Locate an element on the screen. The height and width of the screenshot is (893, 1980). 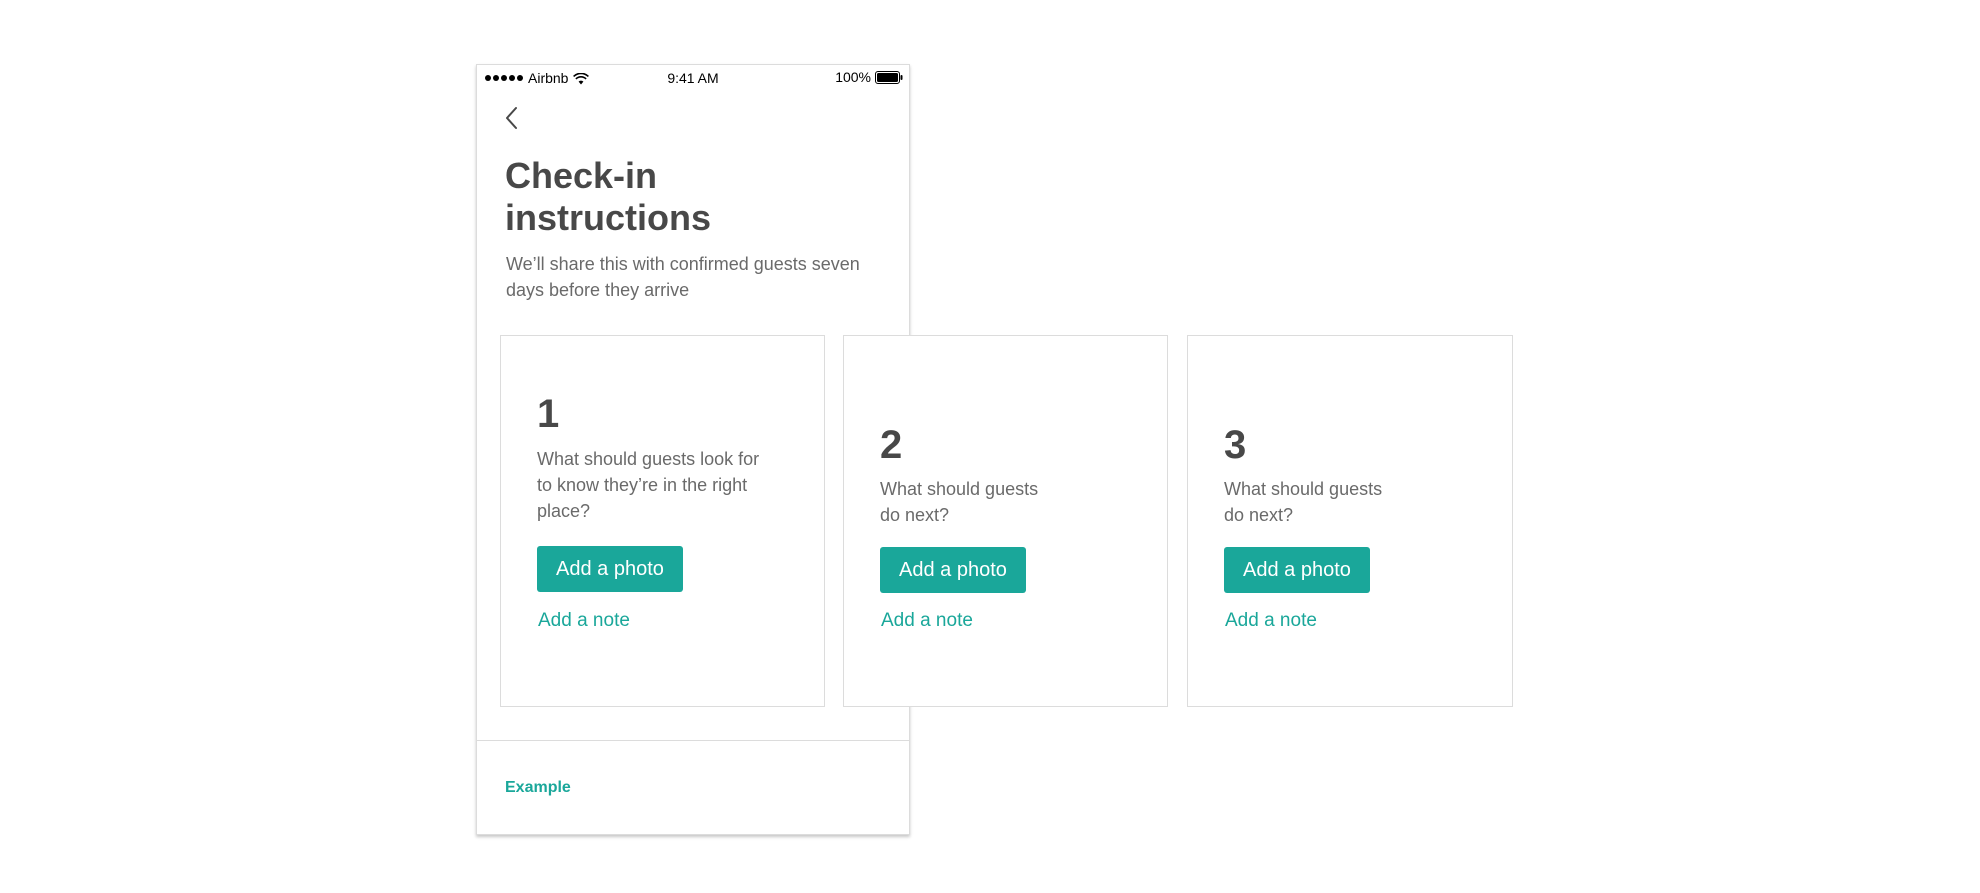
step-number: 1 is located at coordinates (548, 414).